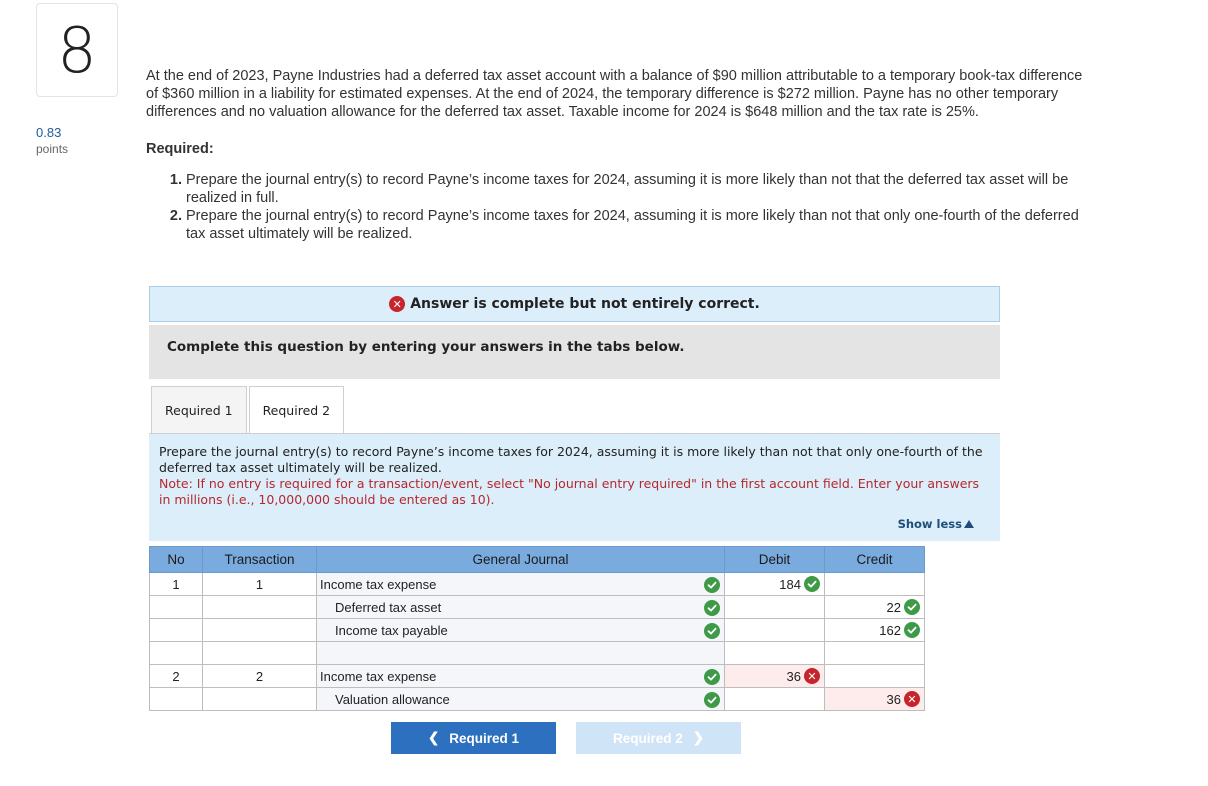 The width and height of the screenshot is (1208, 786). What do you see at coordinates (176, 676) in the screenshot?
I see `row-no: 2` at bounding box center [176, 676].